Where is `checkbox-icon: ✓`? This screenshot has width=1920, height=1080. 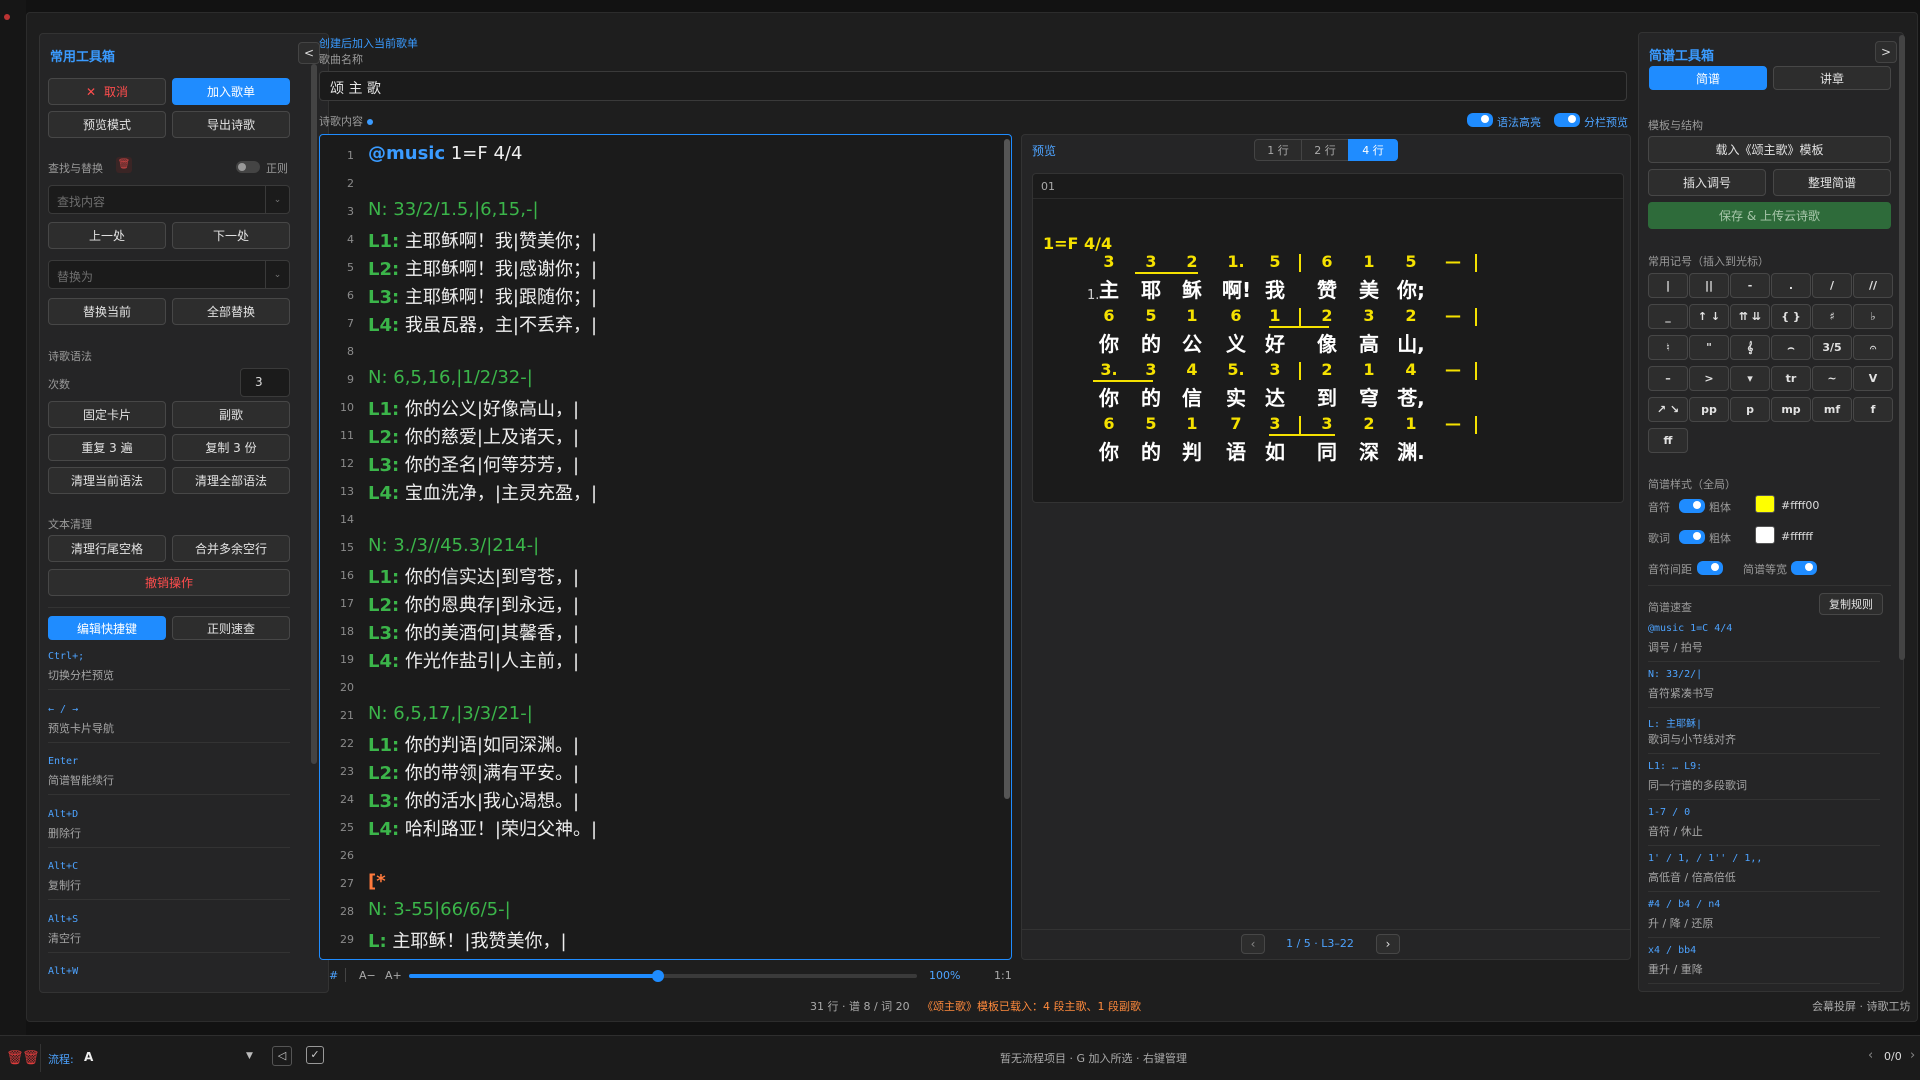 checkbox-icon: ✓ is located at coordinates (315, 1055).